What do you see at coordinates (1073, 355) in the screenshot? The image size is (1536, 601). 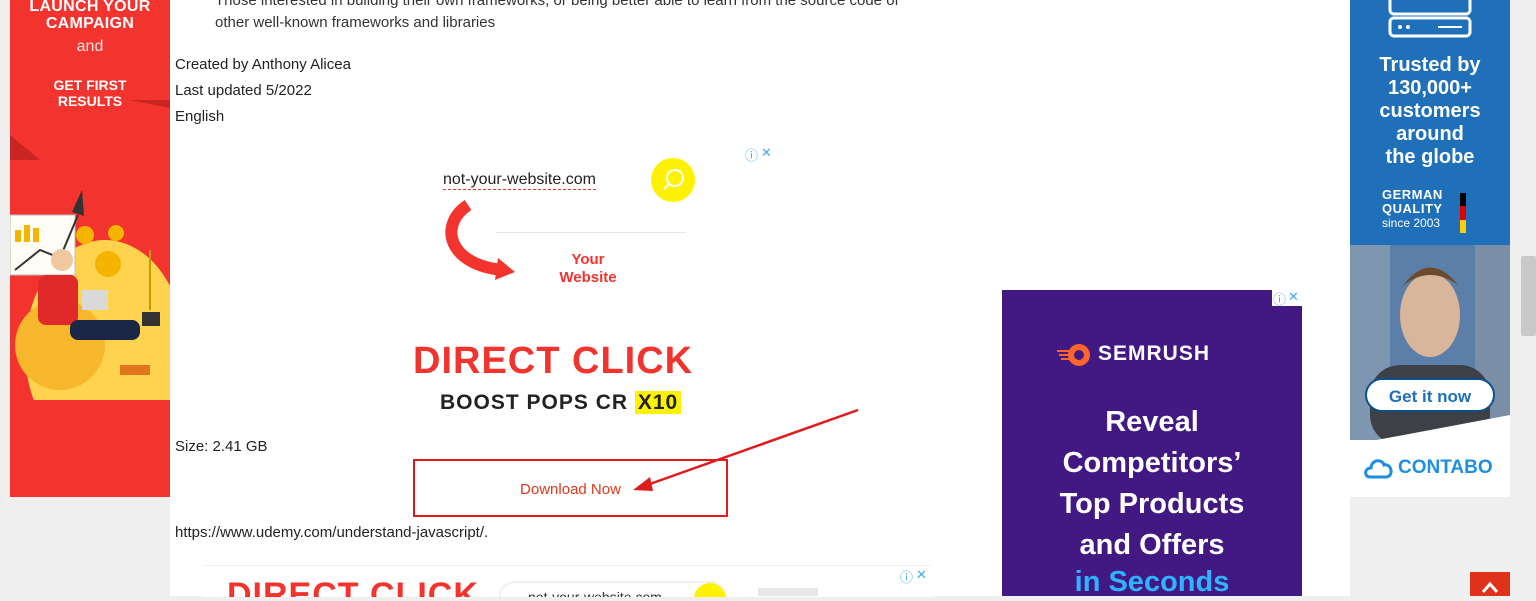 I see `semrush-logo-icon` at bounding box center [1073, 355].